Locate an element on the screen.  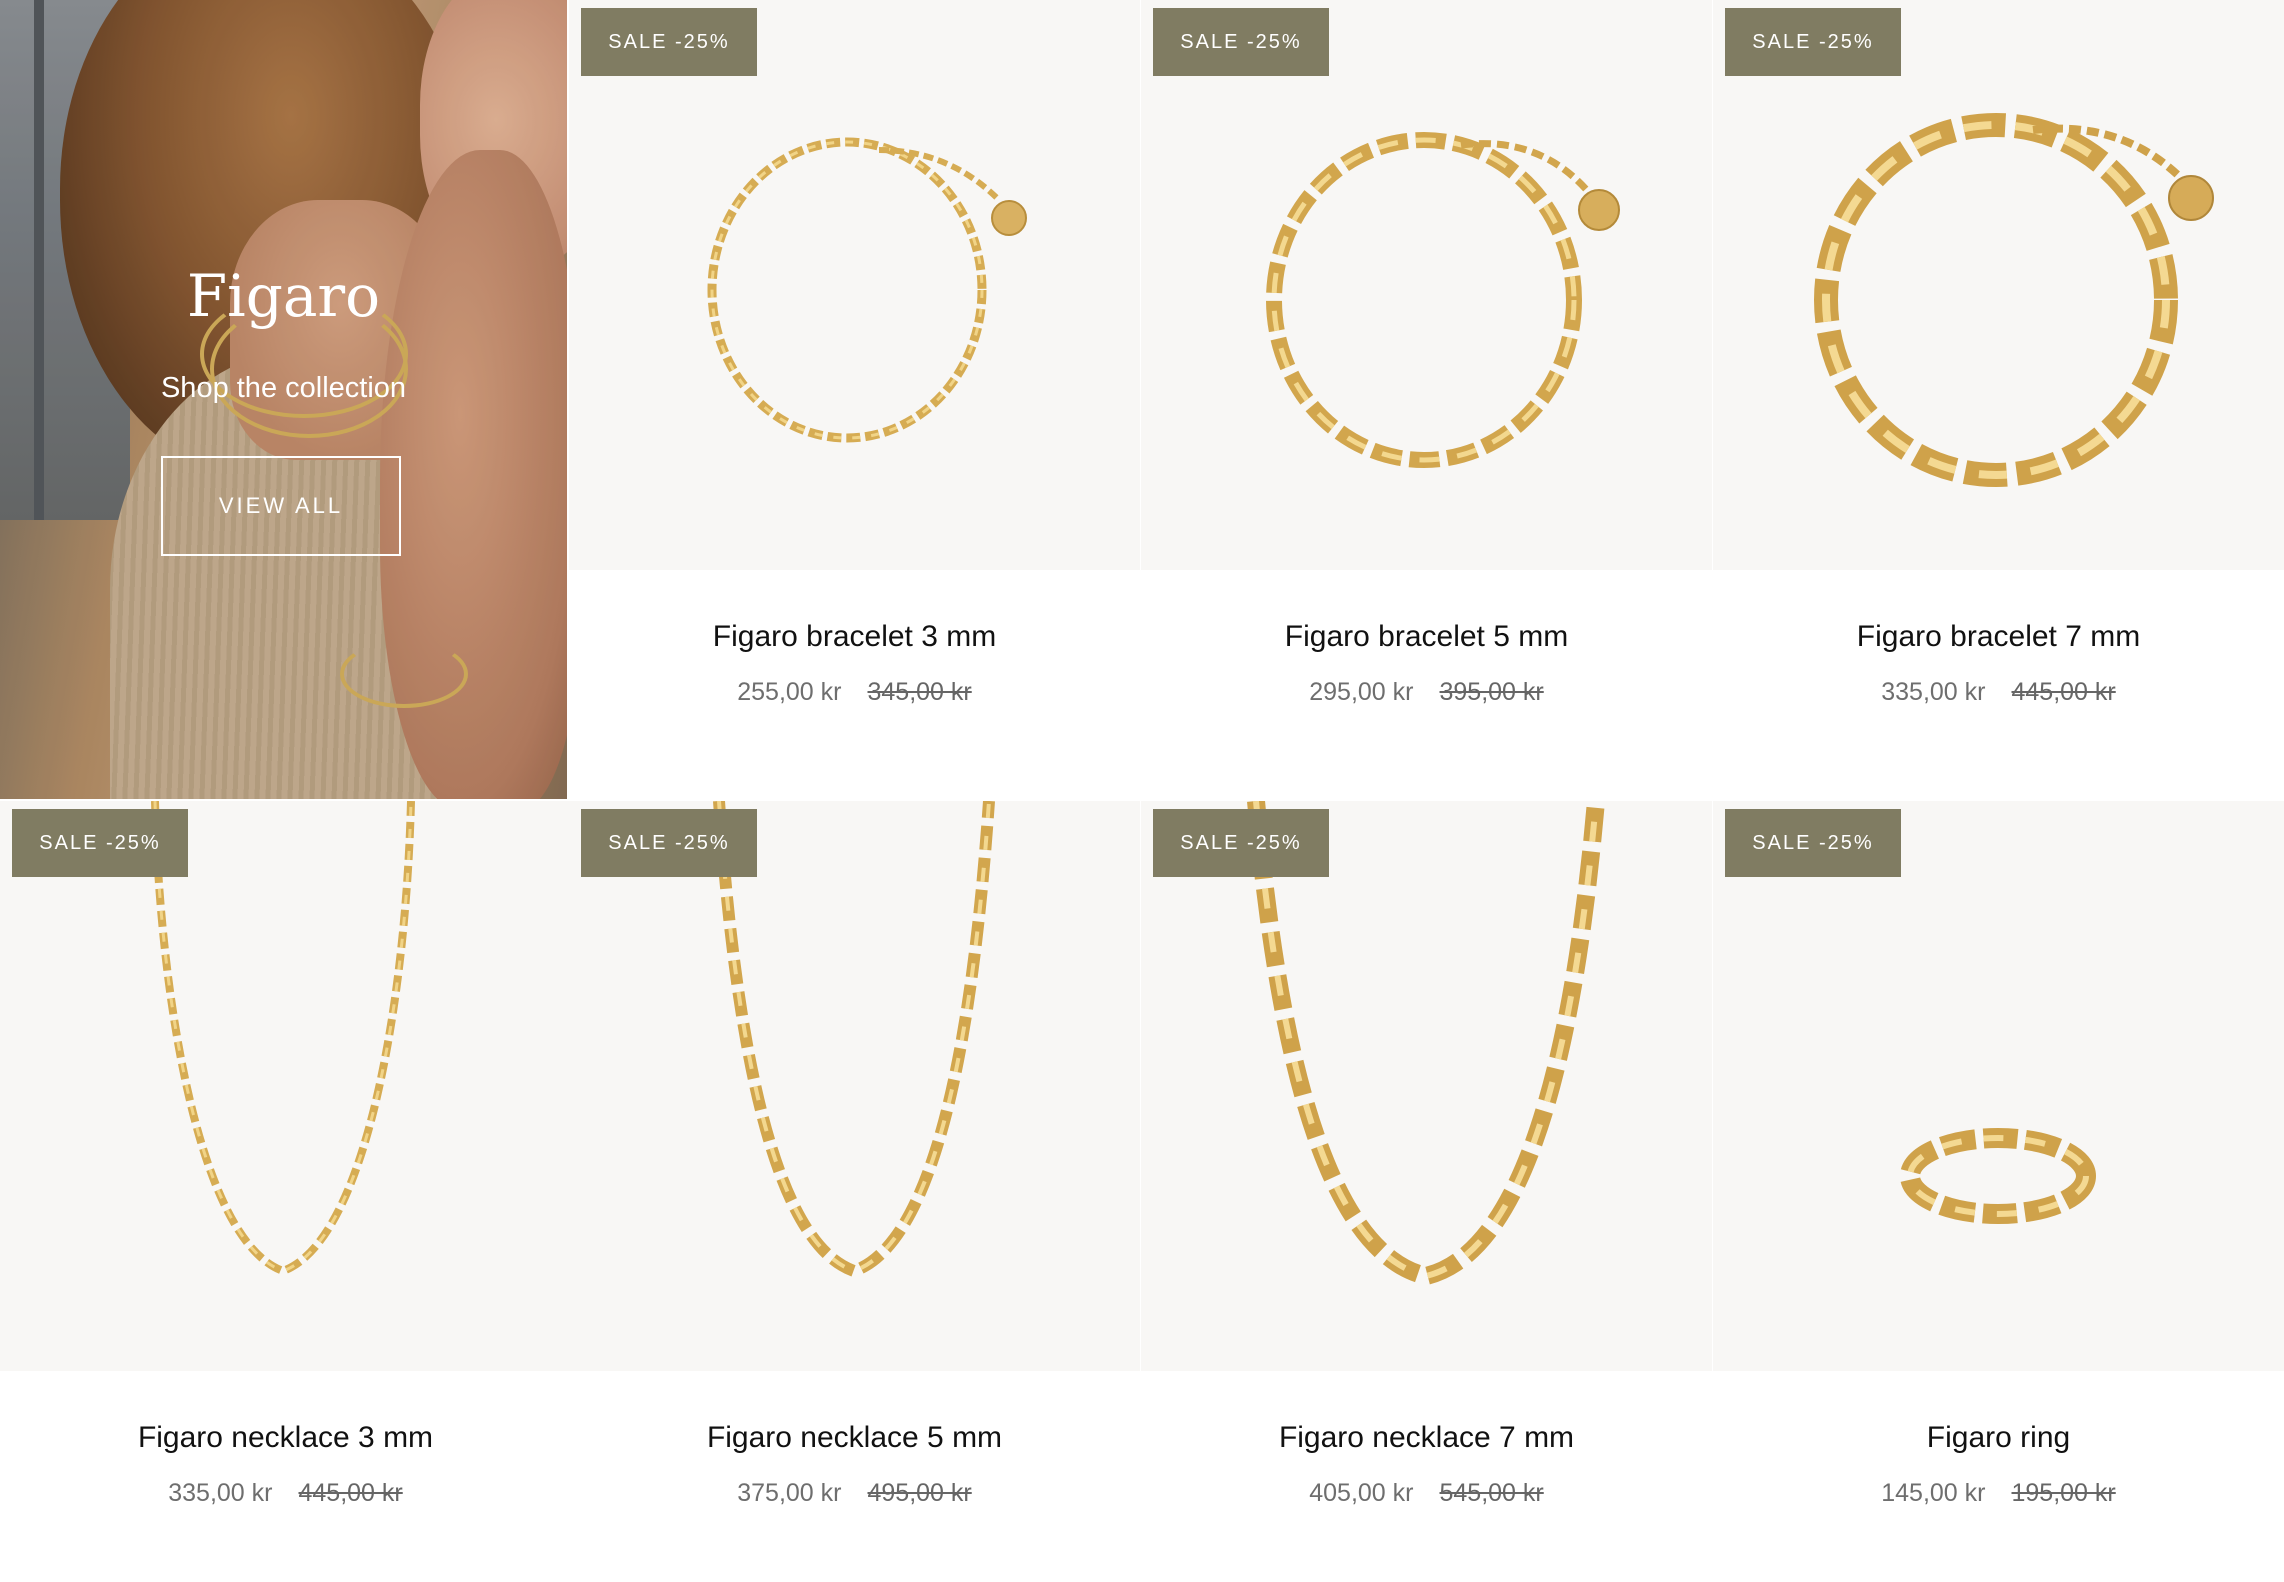
product-name: Figaro necklace 5 mm is located at coordinates (854, 1438).